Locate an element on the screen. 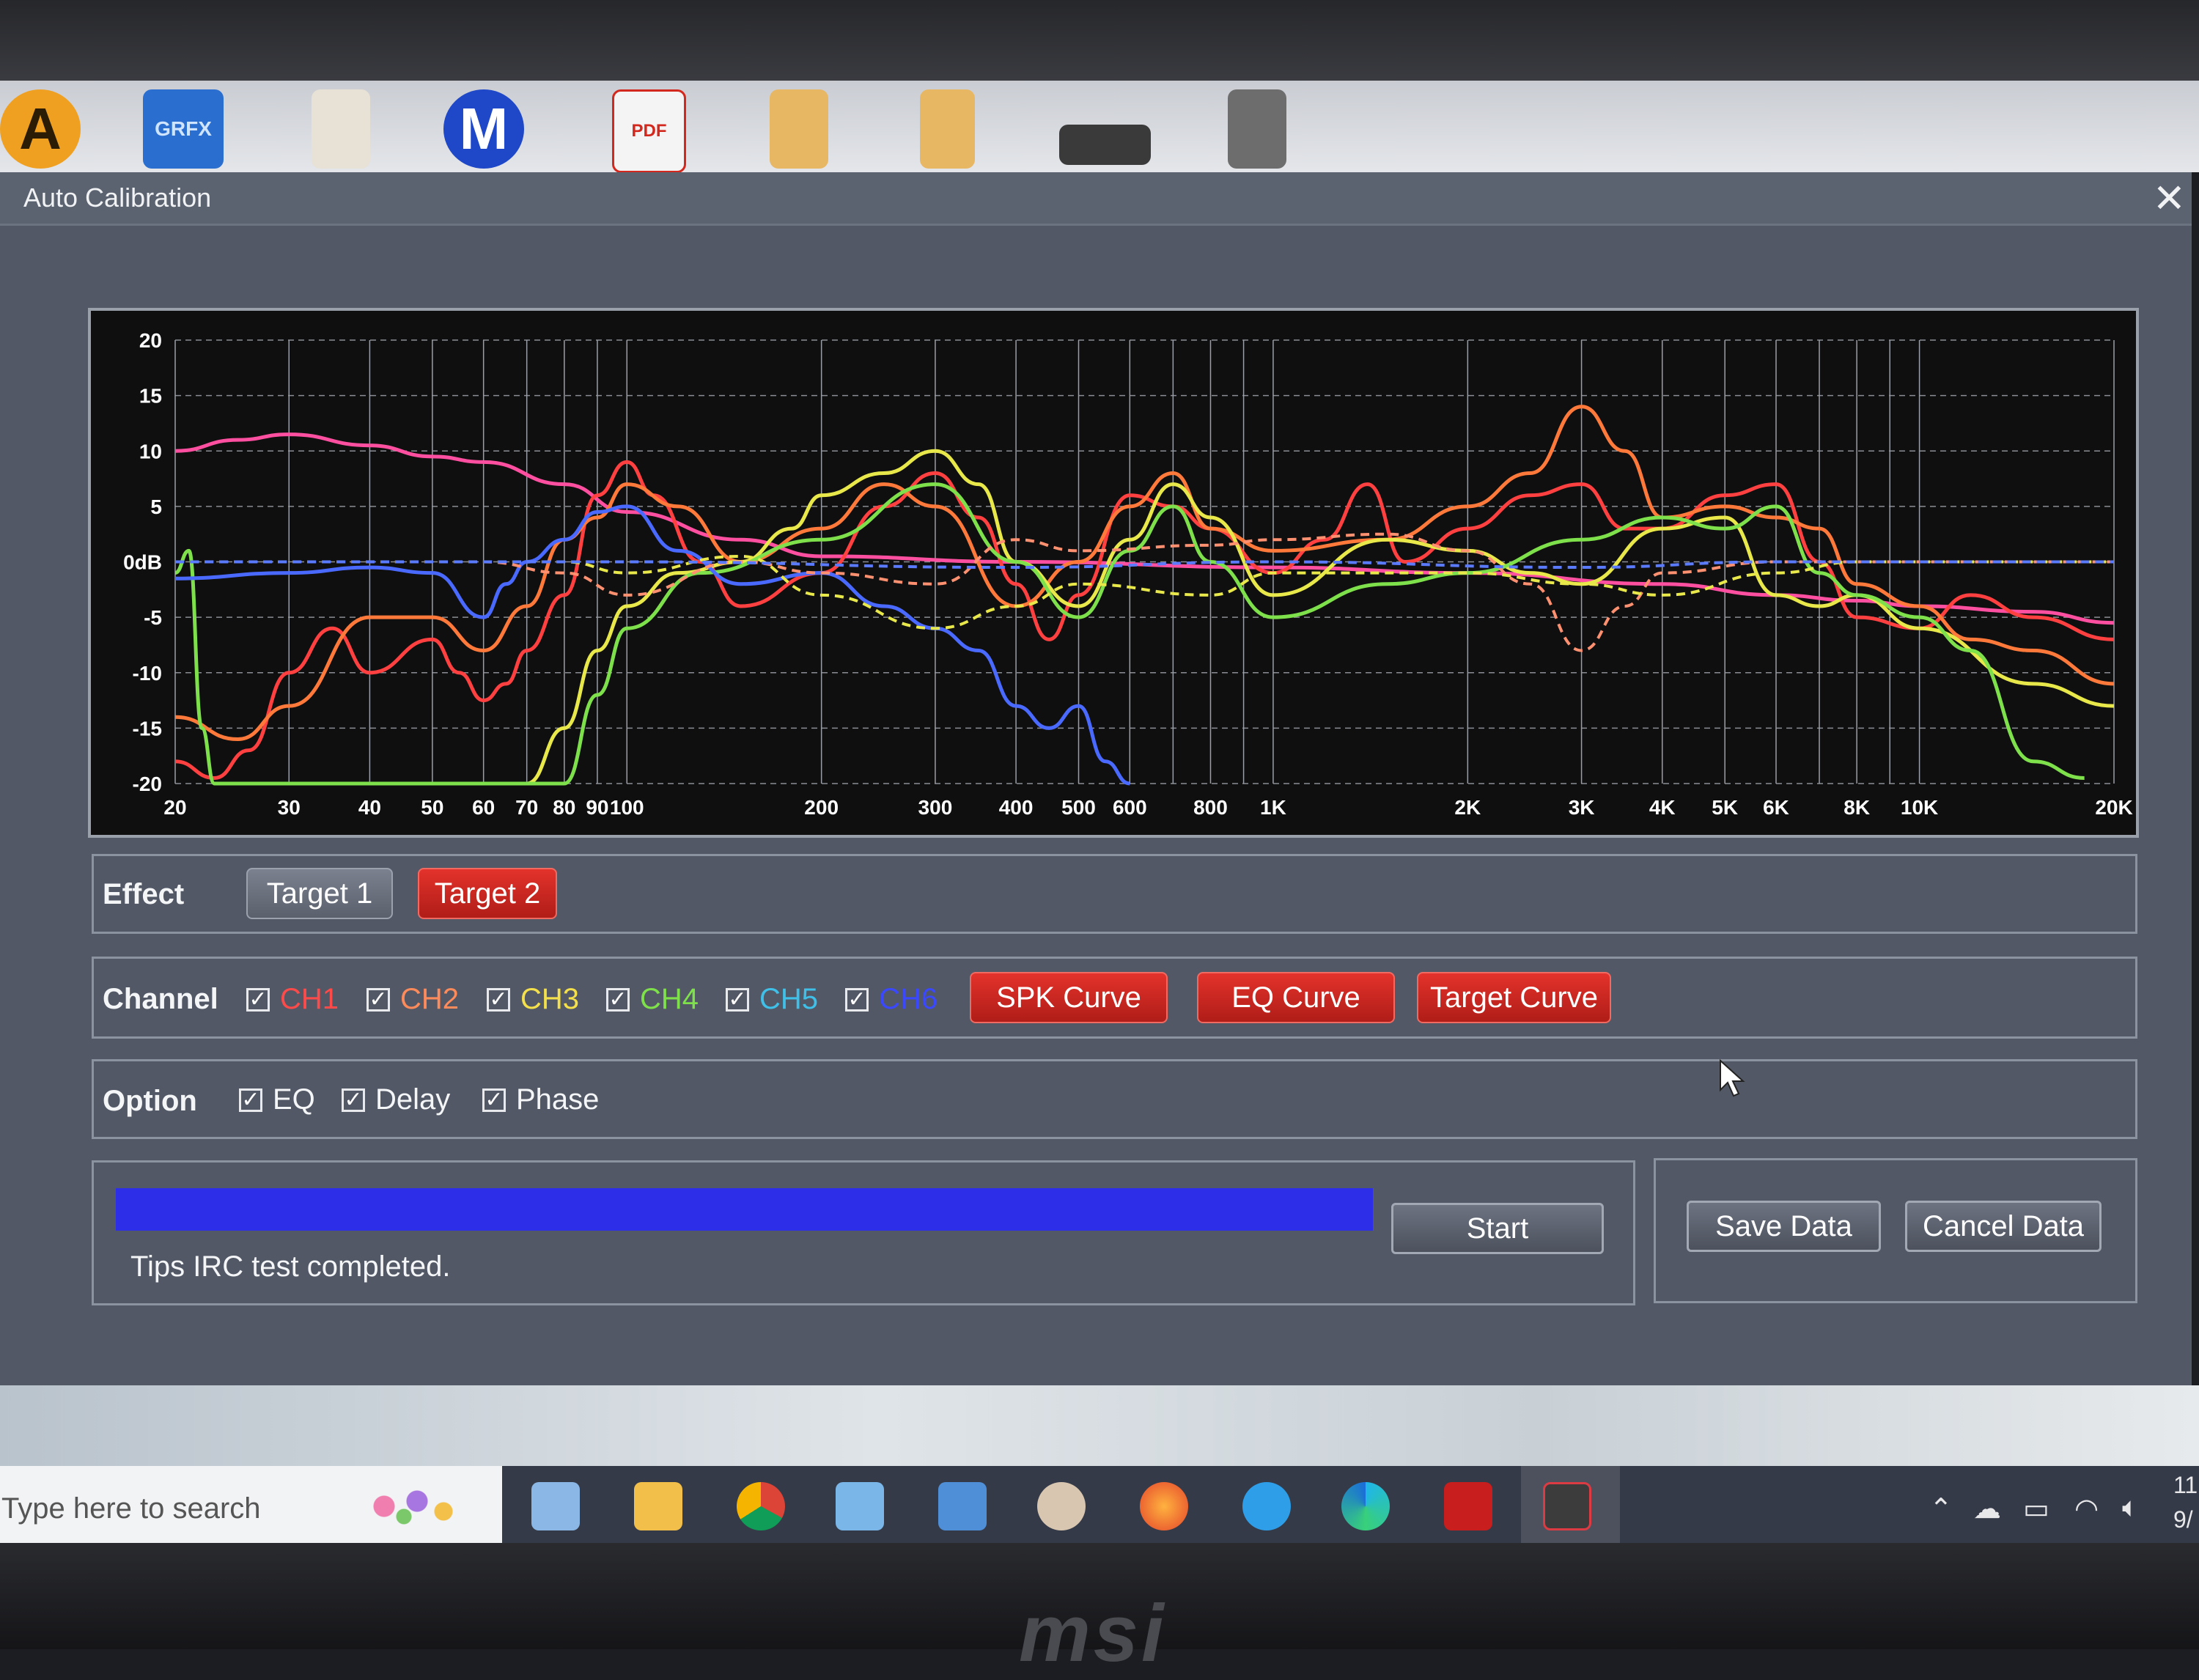 The height and width of the screenshot is (1680, 2199). window-title: Auto Calibration is located at coordinates (117, 198).